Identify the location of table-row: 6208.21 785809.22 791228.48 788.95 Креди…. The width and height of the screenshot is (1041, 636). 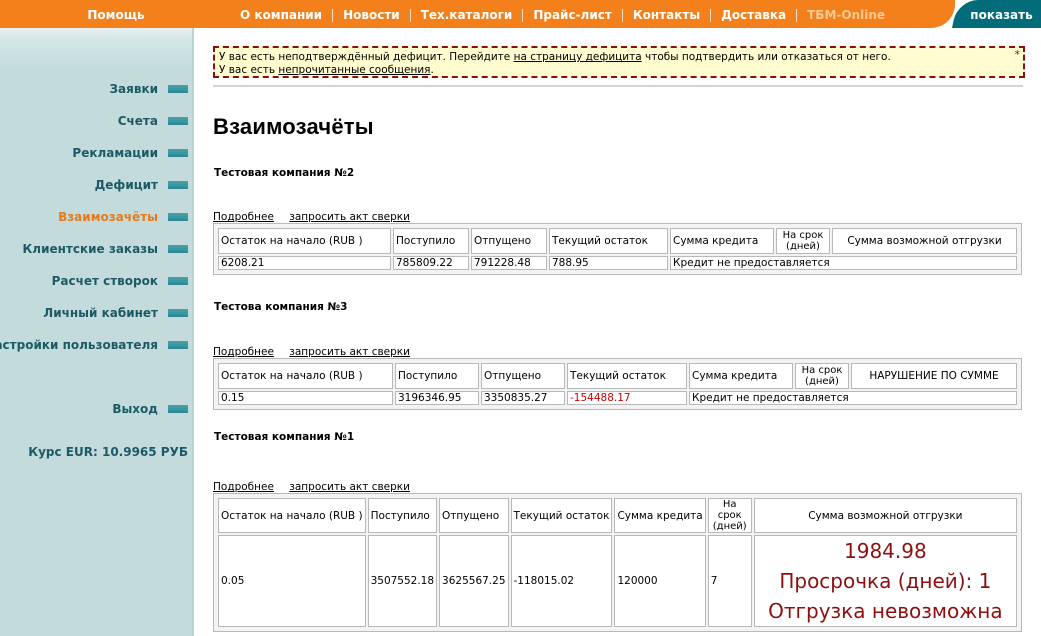
(617, 263).